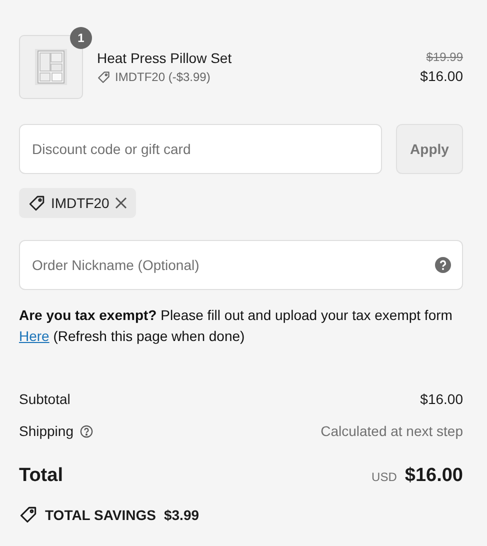  Describe the element at coordinates (441, 399) in the screenshot. I see `summary-value: $16.00` at that location.